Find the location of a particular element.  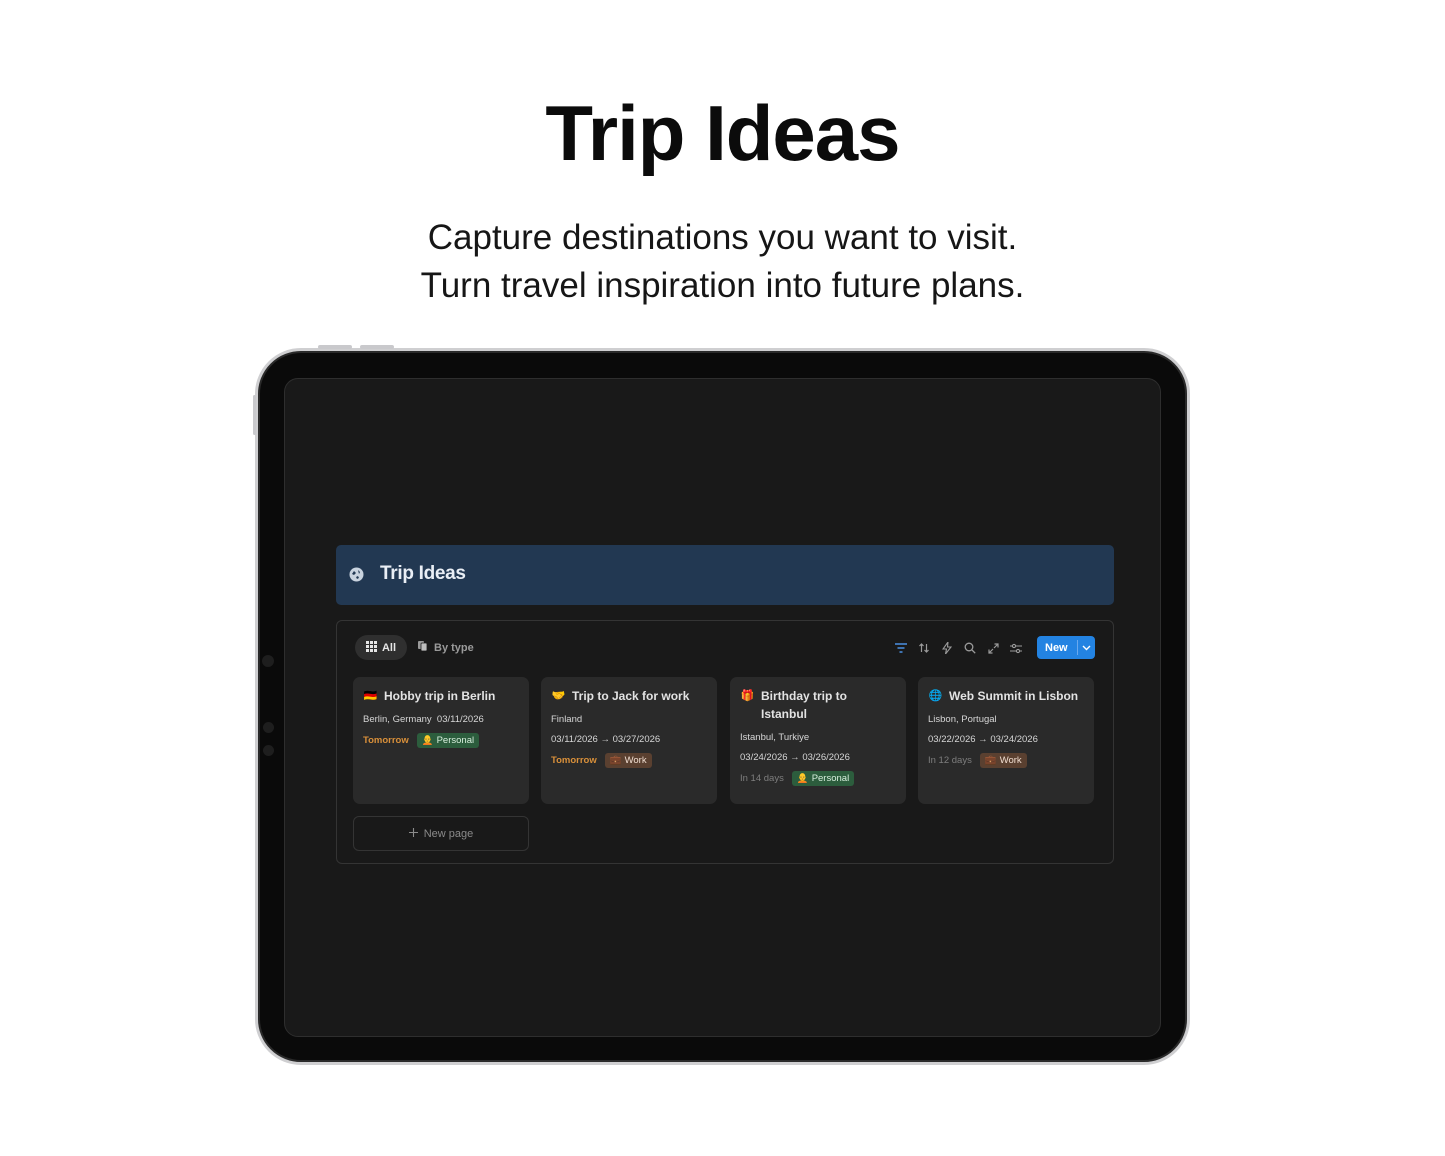

card-when: In 12 days is located at coordinates (950, 760).